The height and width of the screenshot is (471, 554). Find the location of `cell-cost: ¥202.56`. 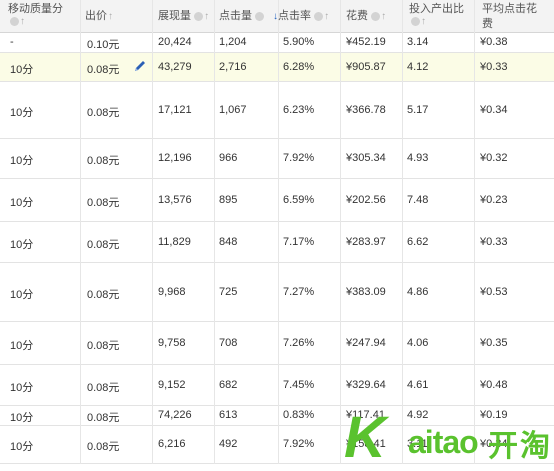

cell-cost: ¥202.56 is located at coordinates (366, 200).